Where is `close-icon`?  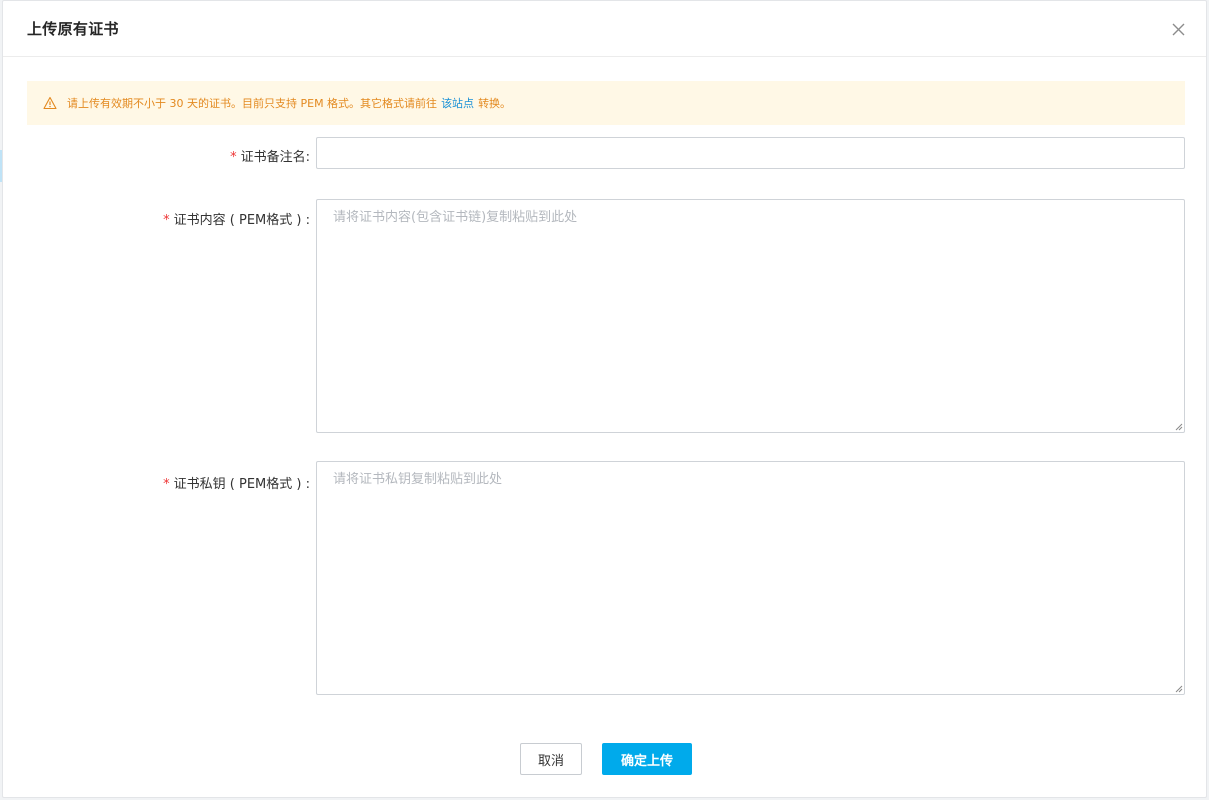 close-icon is located at coordinates (1178, 29).